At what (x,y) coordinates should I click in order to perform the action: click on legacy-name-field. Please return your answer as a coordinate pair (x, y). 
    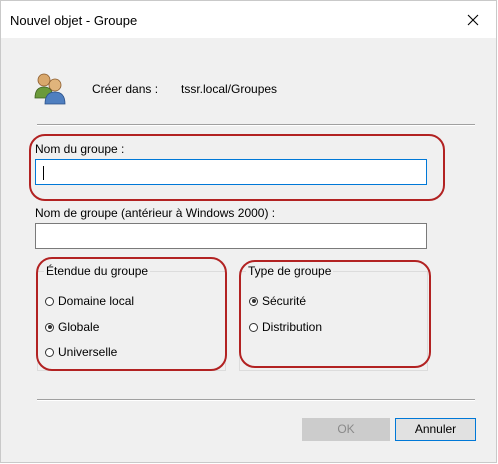
    Looking at the image, I should click on (231, 236).